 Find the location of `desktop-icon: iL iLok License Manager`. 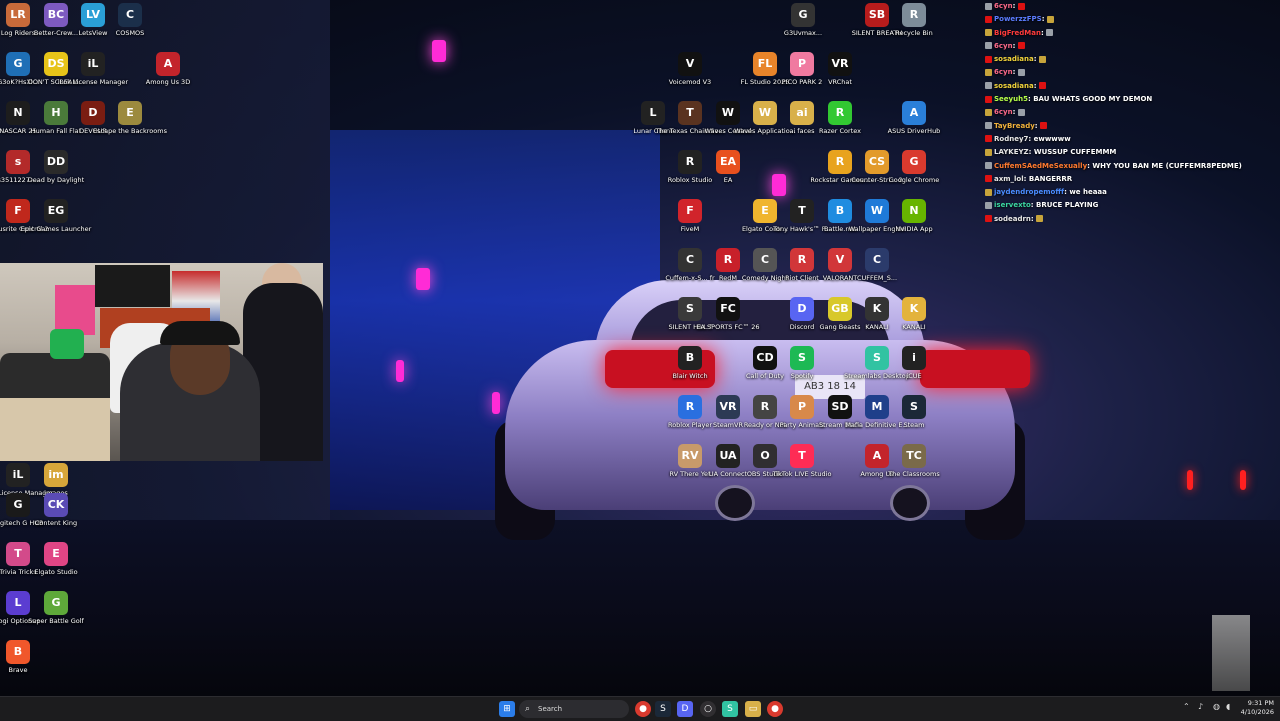

desktop-icon: iL iLok License Manager is located at coordinates (93, 69).